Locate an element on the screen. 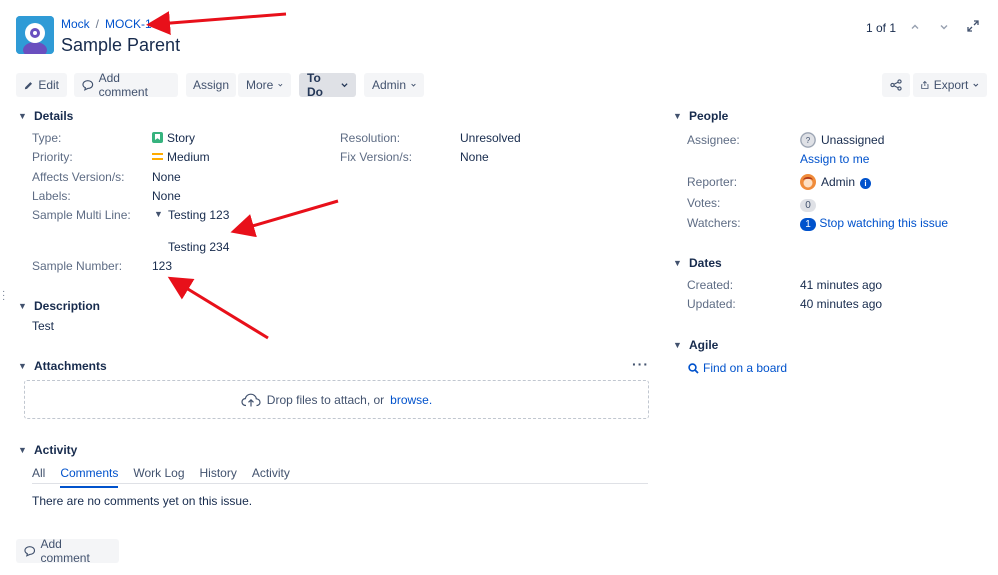  more-button: More is located at coordinates (264, 85).